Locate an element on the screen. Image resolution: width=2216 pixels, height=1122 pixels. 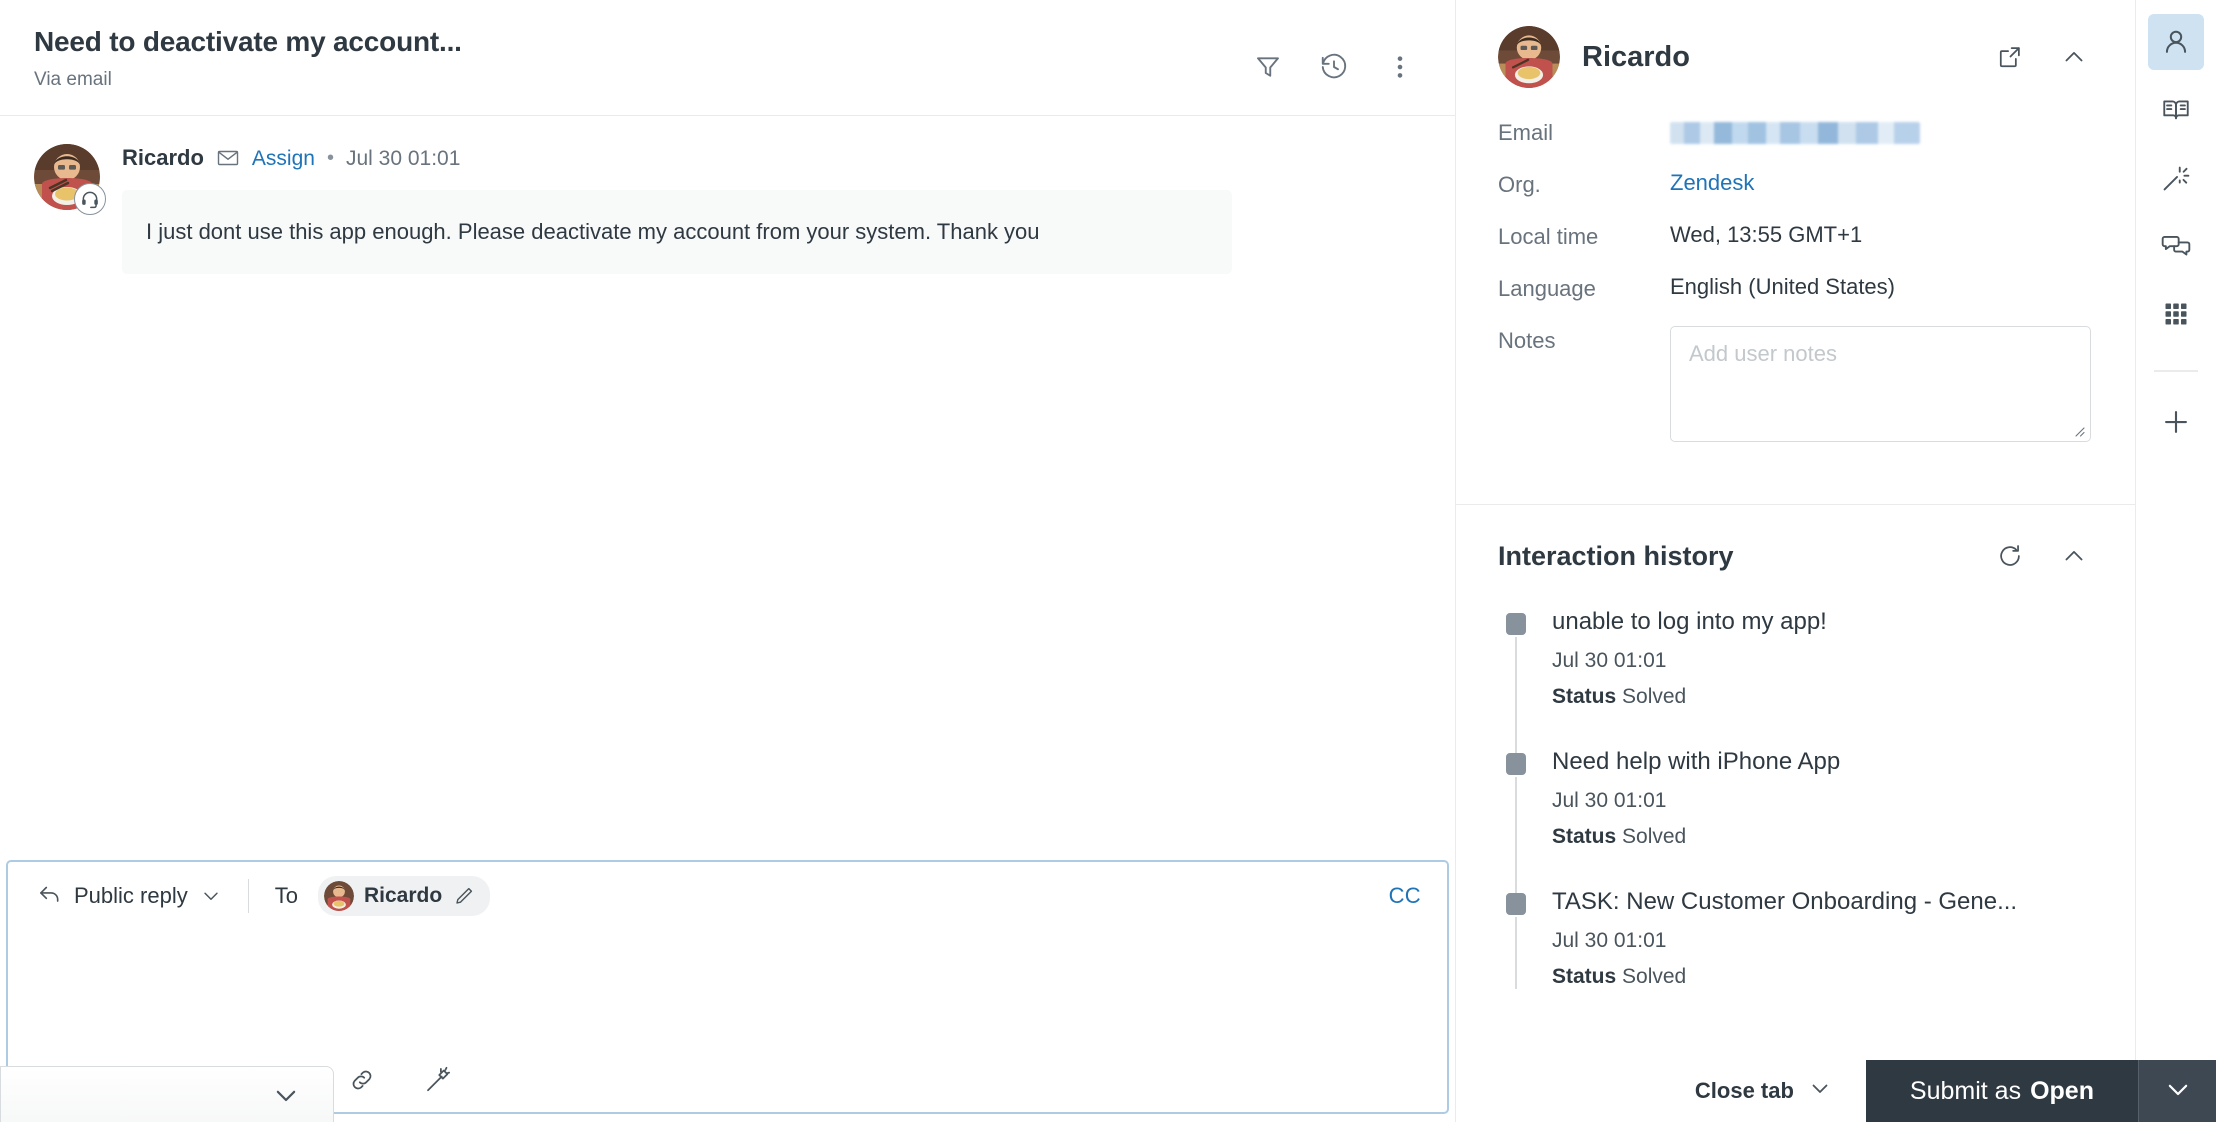
right-icon-rail is located at coordinates (2176, 561).